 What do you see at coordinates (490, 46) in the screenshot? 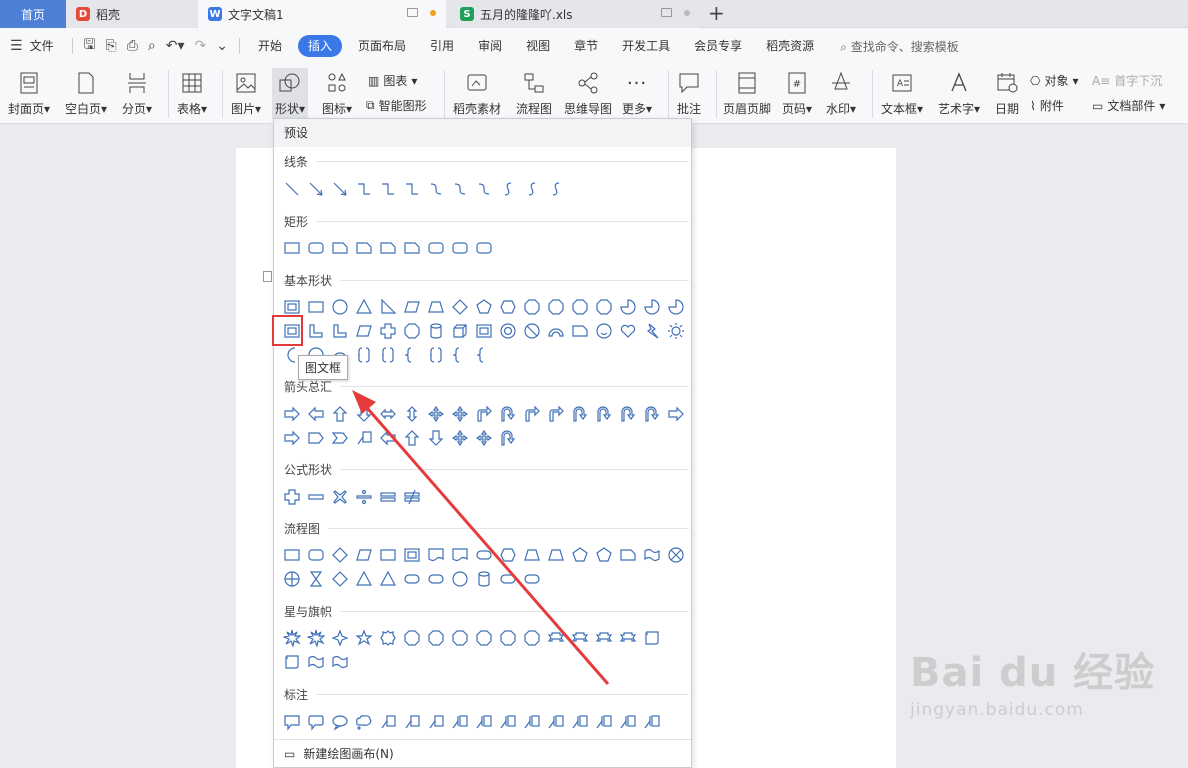
I see `menu-review: 审阅` at bounding box center [490, 46].